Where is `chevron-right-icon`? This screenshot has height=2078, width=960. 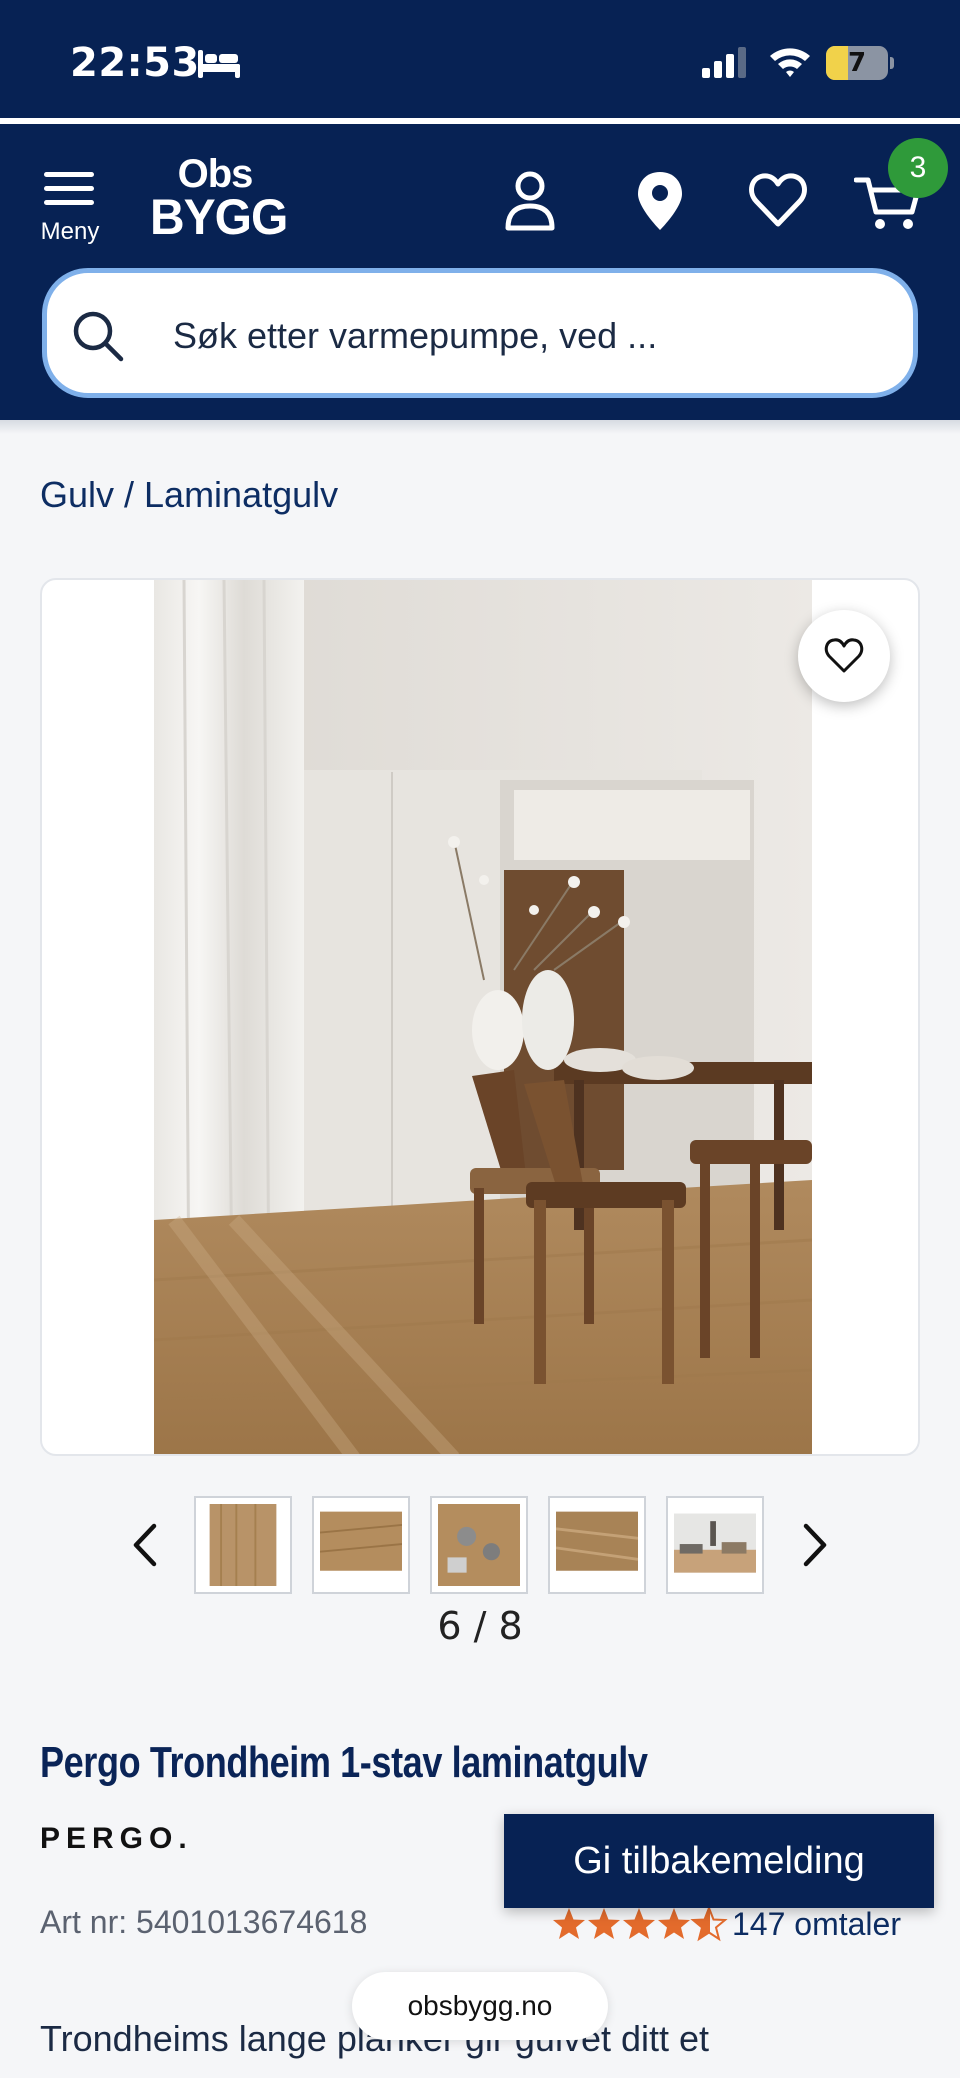
chevron-right-icon is located at coordinates (815, 1545).